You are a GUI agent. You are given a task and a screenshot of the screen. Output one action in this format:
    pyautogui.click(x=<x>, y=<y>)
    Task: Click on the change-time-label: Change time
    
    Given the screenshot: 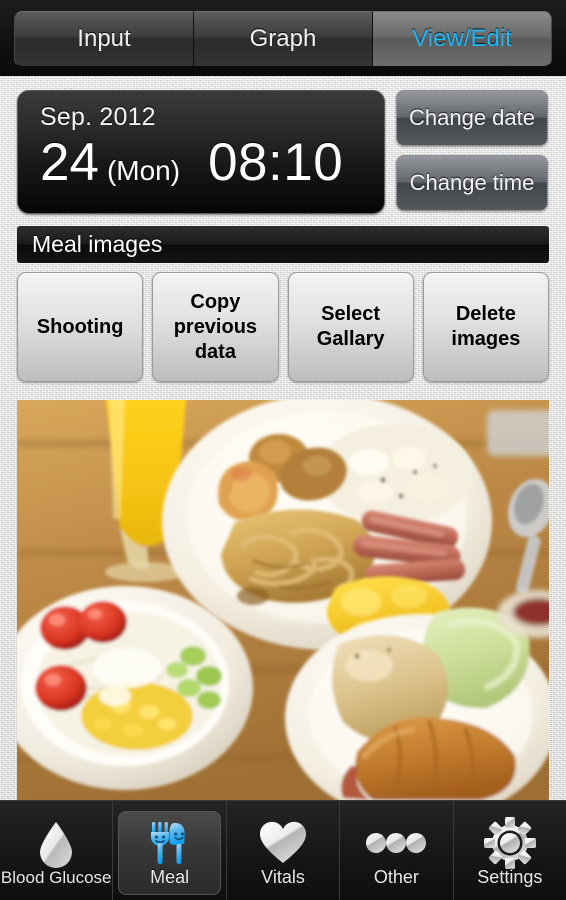 What is the action you would take?
    pyautogui.click(x=472, y=182)
    